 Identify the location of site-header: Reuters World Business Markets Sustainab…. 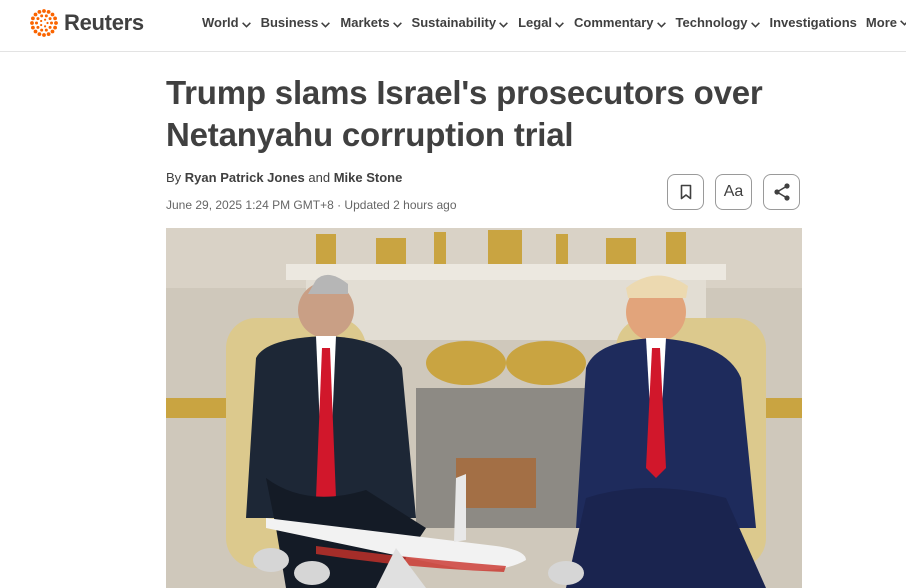
(453, 26).